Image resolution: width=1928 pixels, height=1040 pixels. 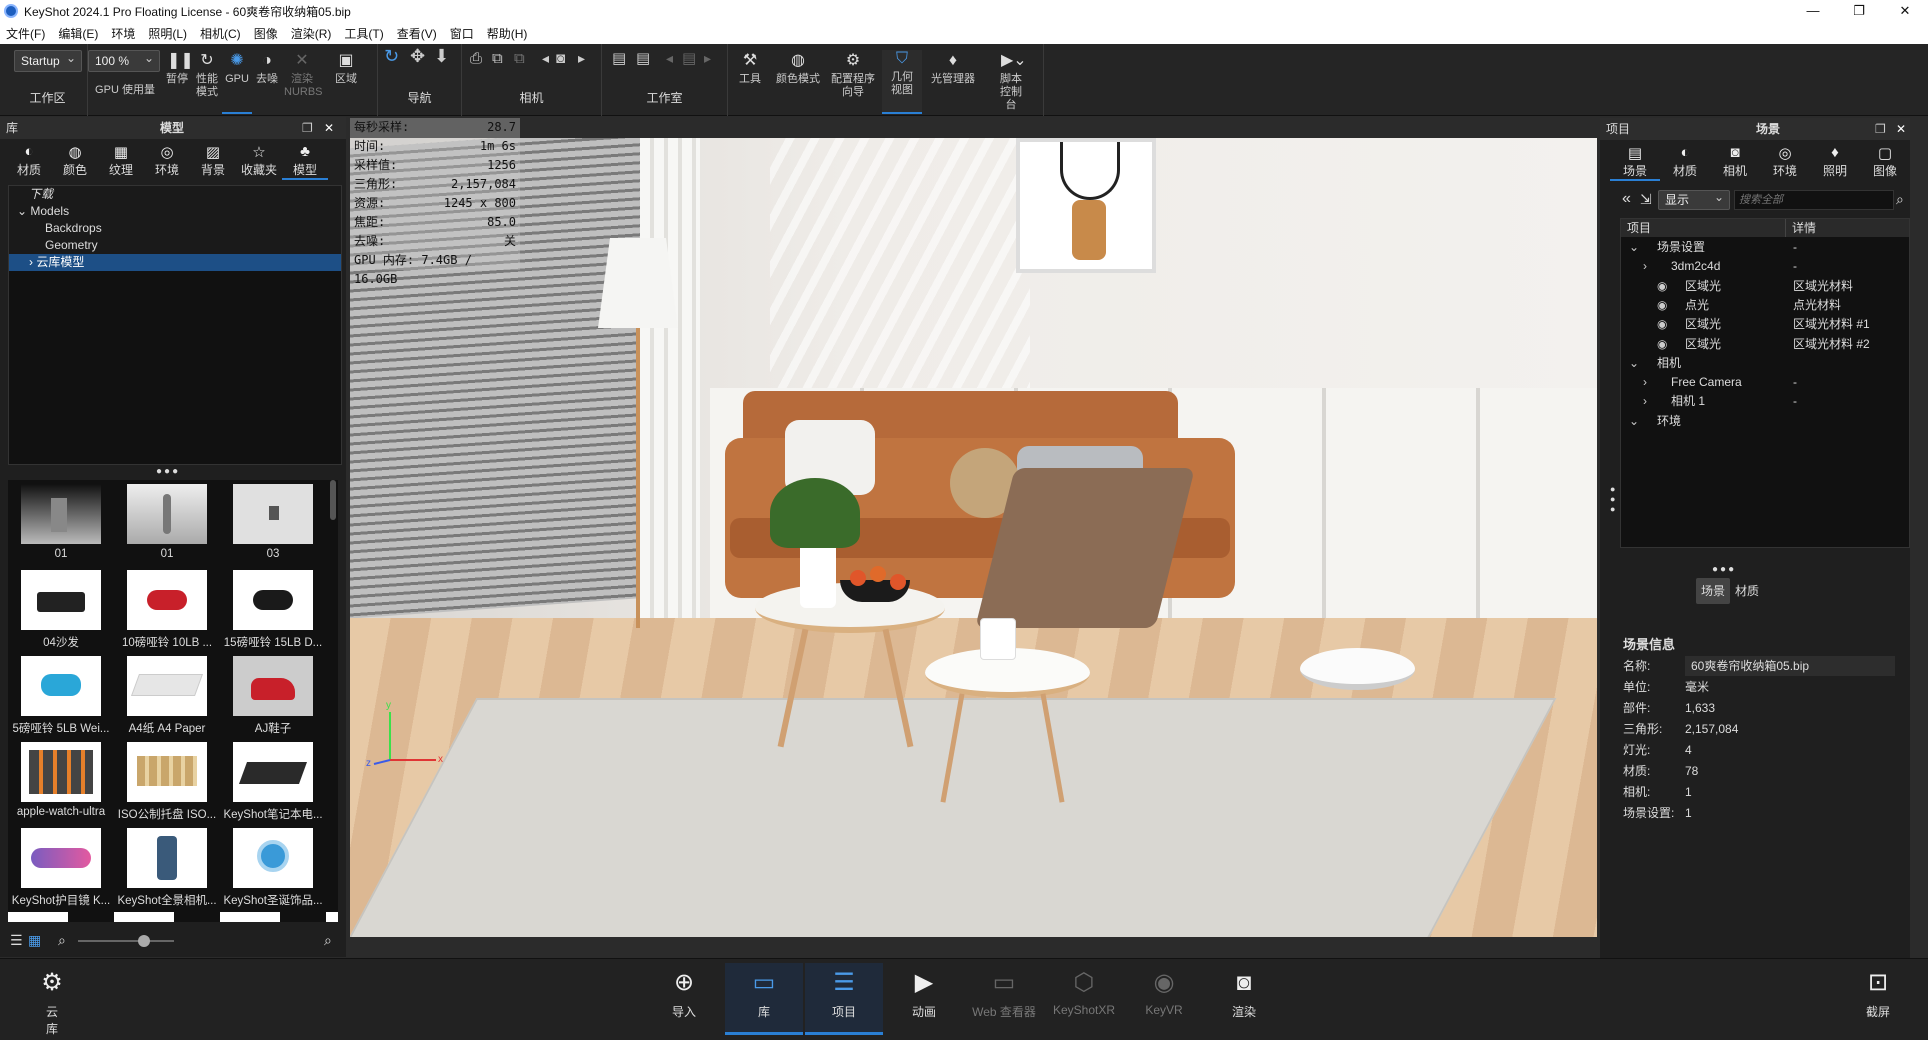 What do you see at coordinates (48, 60) in the screenshot?
I see `workspace-select: Startup` at bounding box center [48, 60].